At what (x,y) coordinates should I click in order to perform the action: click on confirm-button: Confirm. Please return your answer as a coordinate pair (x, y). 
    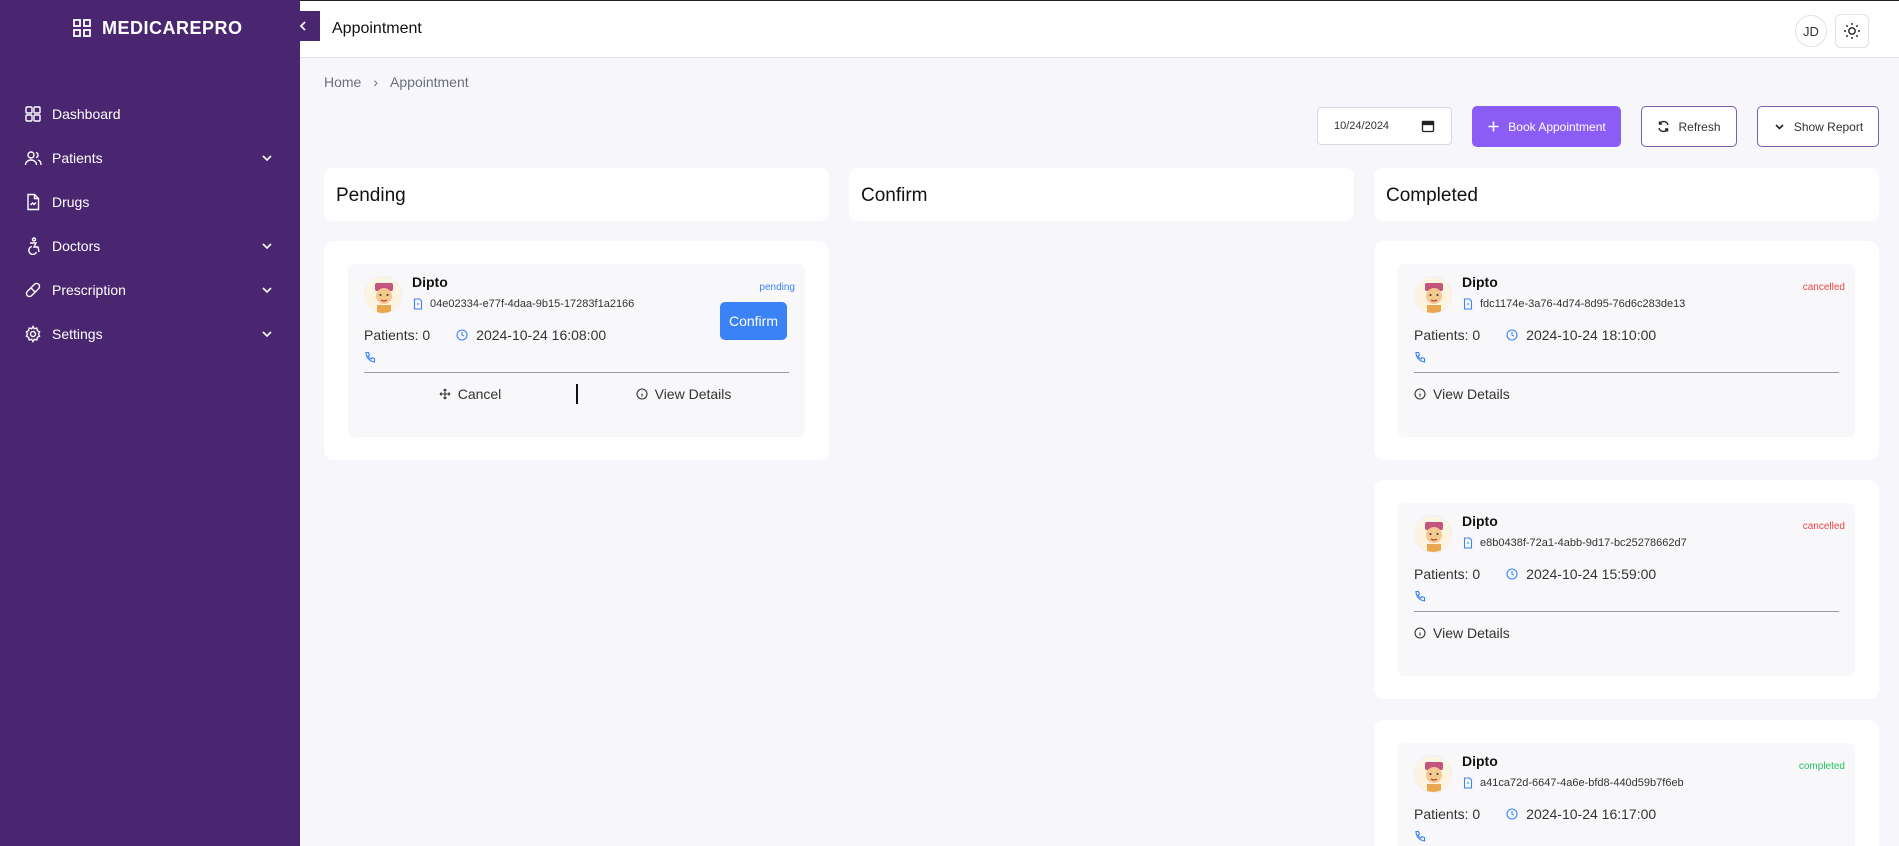
    Looking at the image, I should click on (753, 321).